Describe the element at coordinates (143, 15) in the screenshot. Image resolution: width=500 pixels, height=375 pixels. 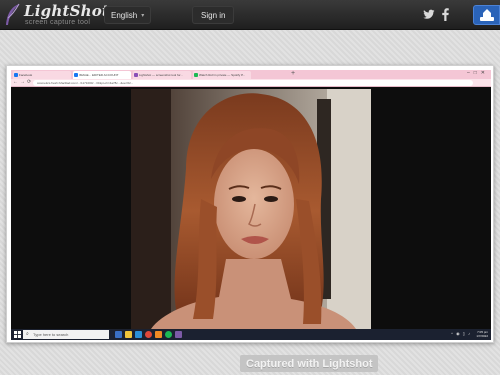
I see `chevron-down-icon: ▾` at that location.